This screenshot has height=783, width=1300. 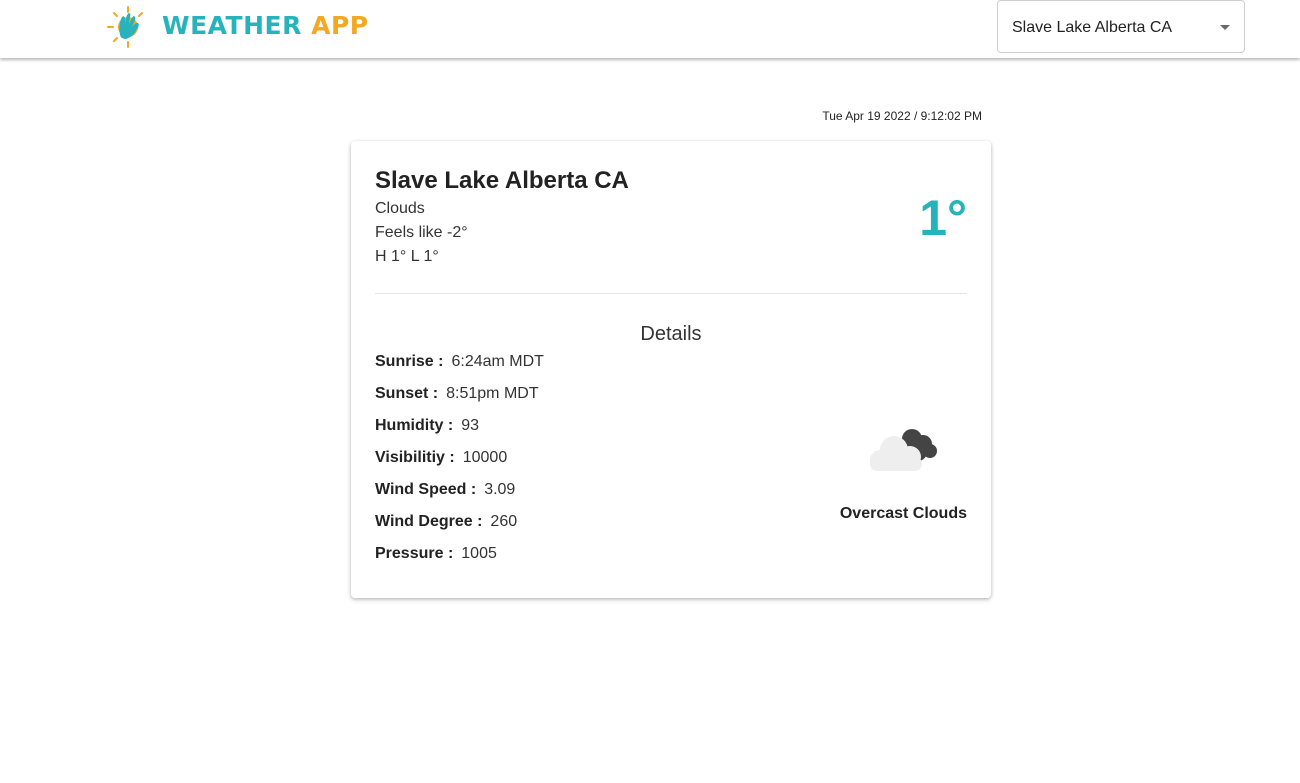 What do you see at coordinates (409, 361) in the screenshot?
I see `detail-key: Sunrise :` at bounding box center [409, 361].